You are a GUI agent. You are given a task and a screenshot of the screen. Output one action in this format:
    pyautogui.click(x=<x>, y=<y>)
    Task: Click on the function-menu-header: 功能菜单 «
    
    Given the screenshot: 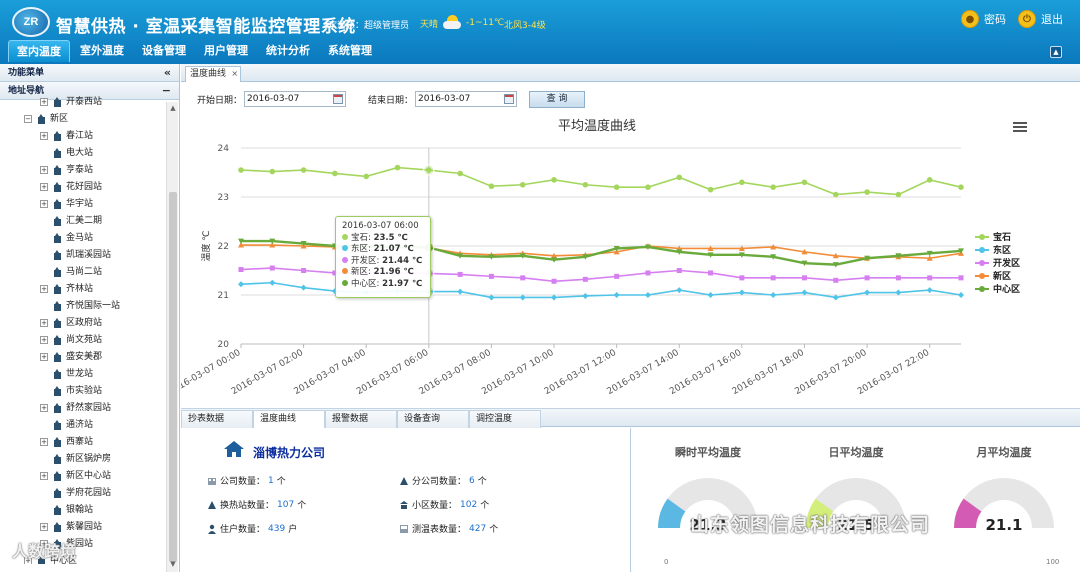 What is the action you would take?
    pyautogui.click(x=89, y=73)
    